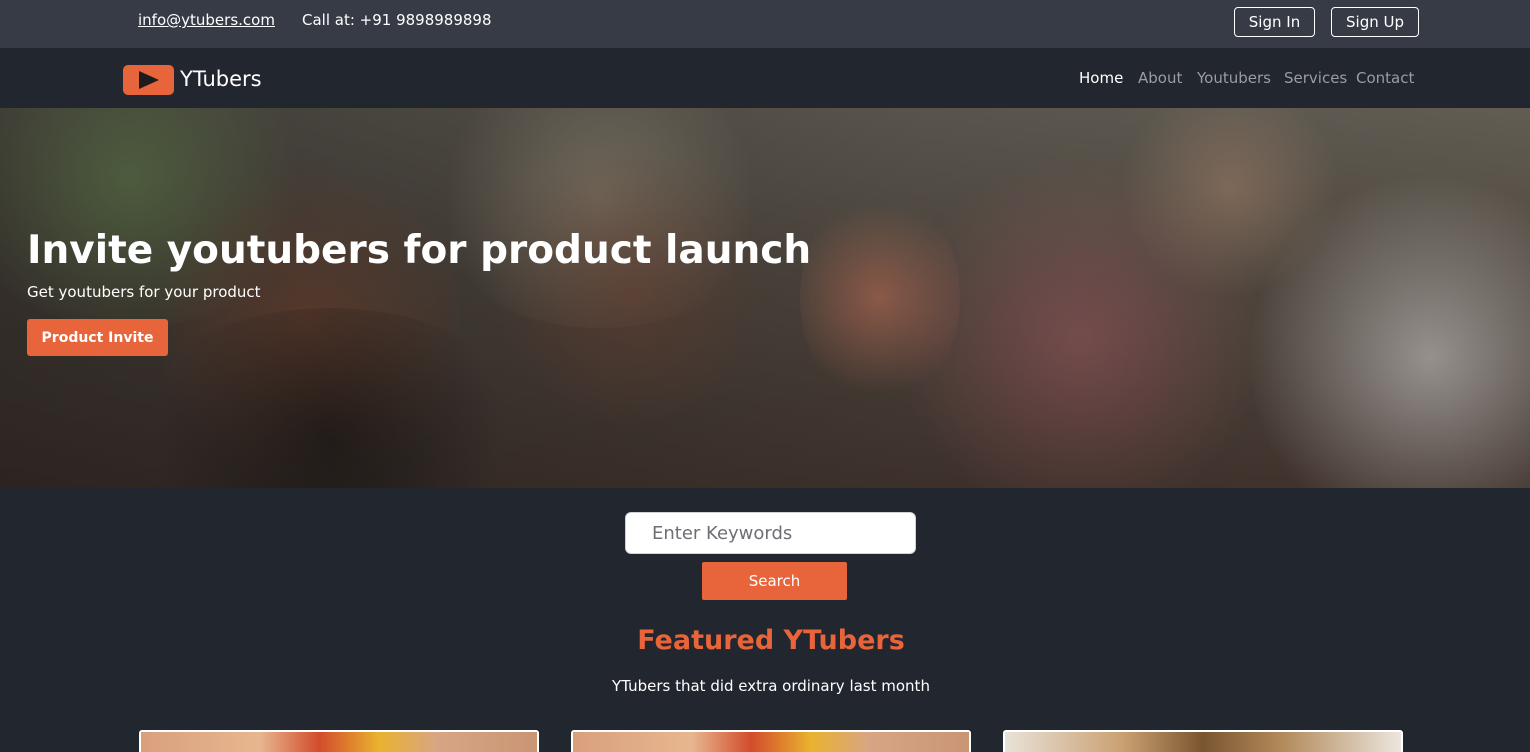  Describe the element at coordinates (1234, 78) in the screenshot. I see `nav-youtubers: Youtubers` at that location.